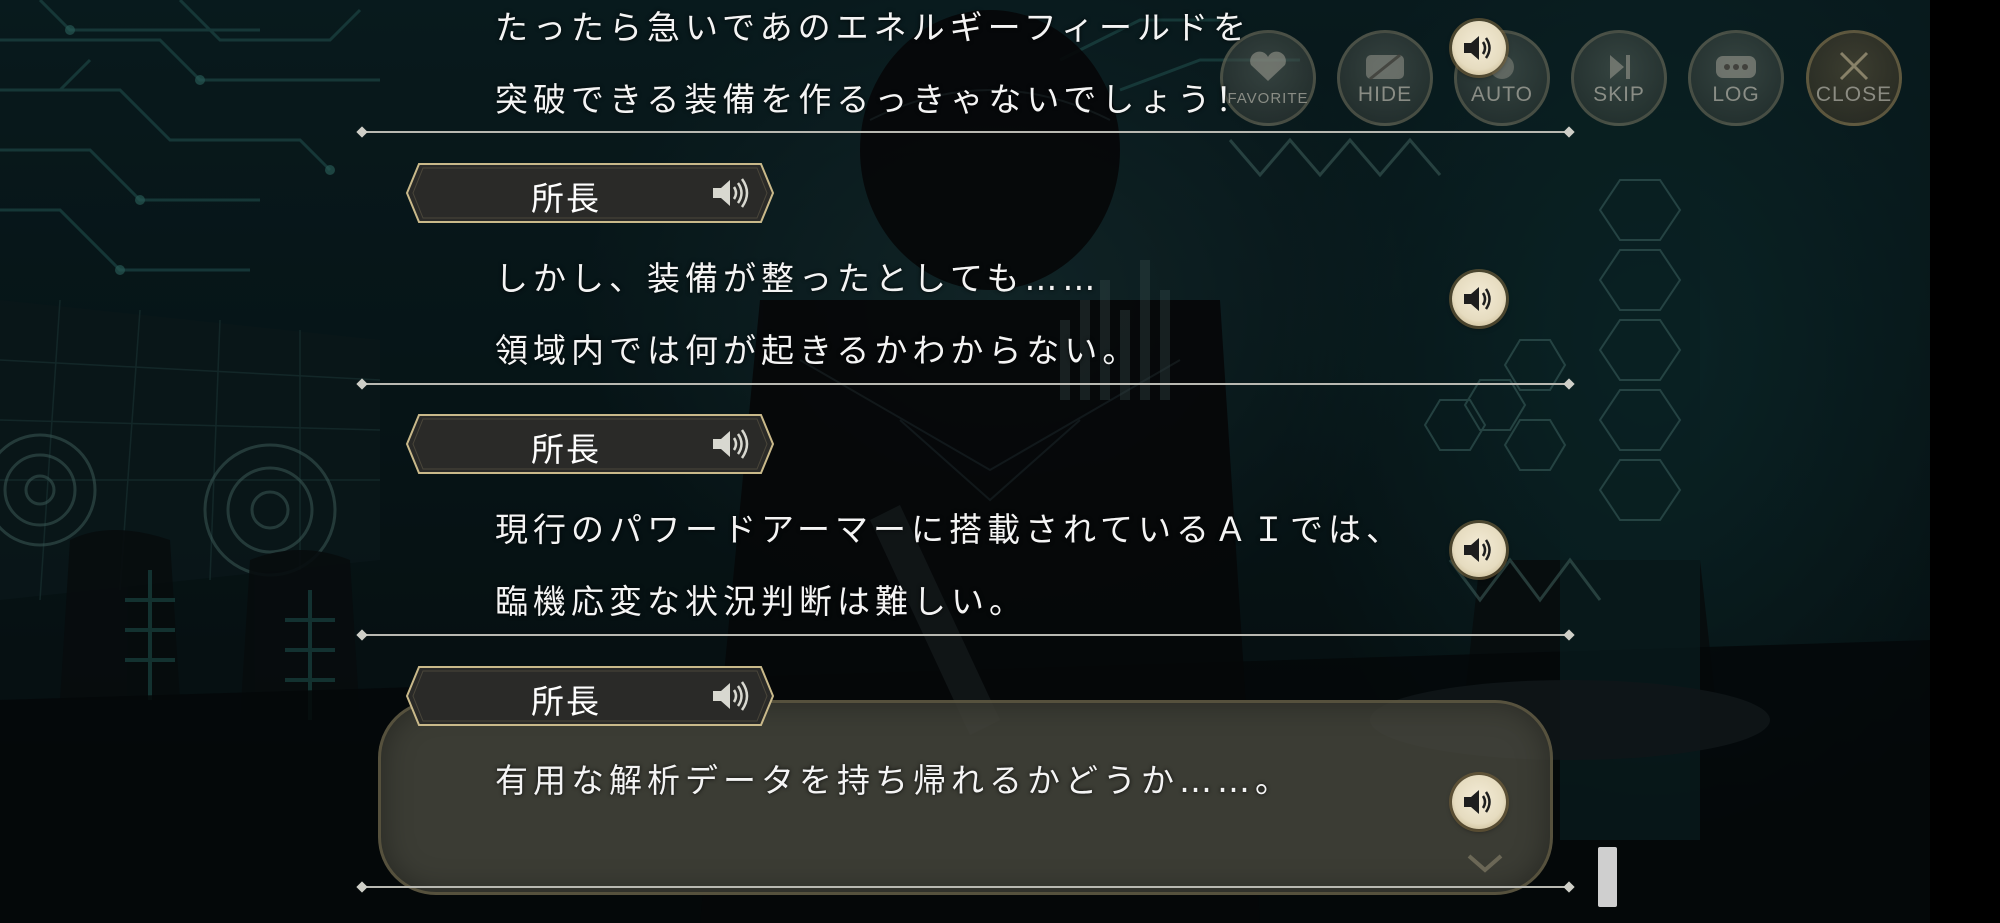 This screenshot has width=2000, height=923. Describe the element at coordinates (1619, 94) in the screenshot. I see `skip-label: SKIP` at that location.